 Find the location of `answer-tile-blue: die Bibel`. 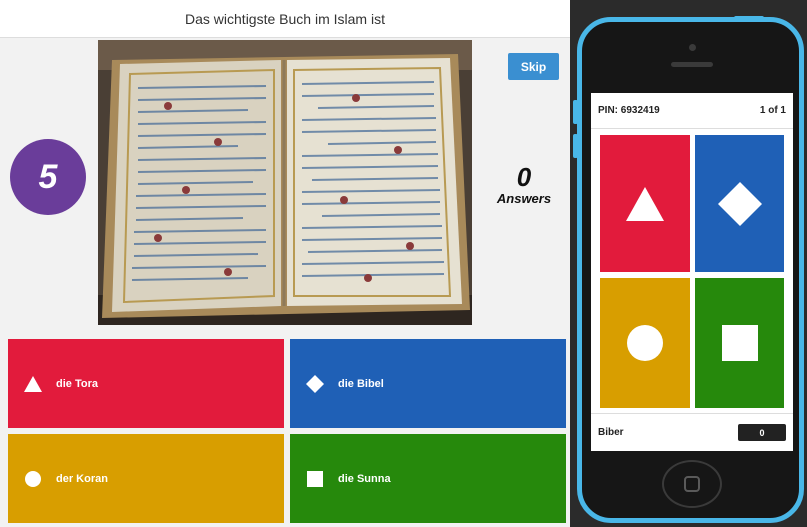

answer-tile-blue: die Bibel is located at coordinates (428, 383).